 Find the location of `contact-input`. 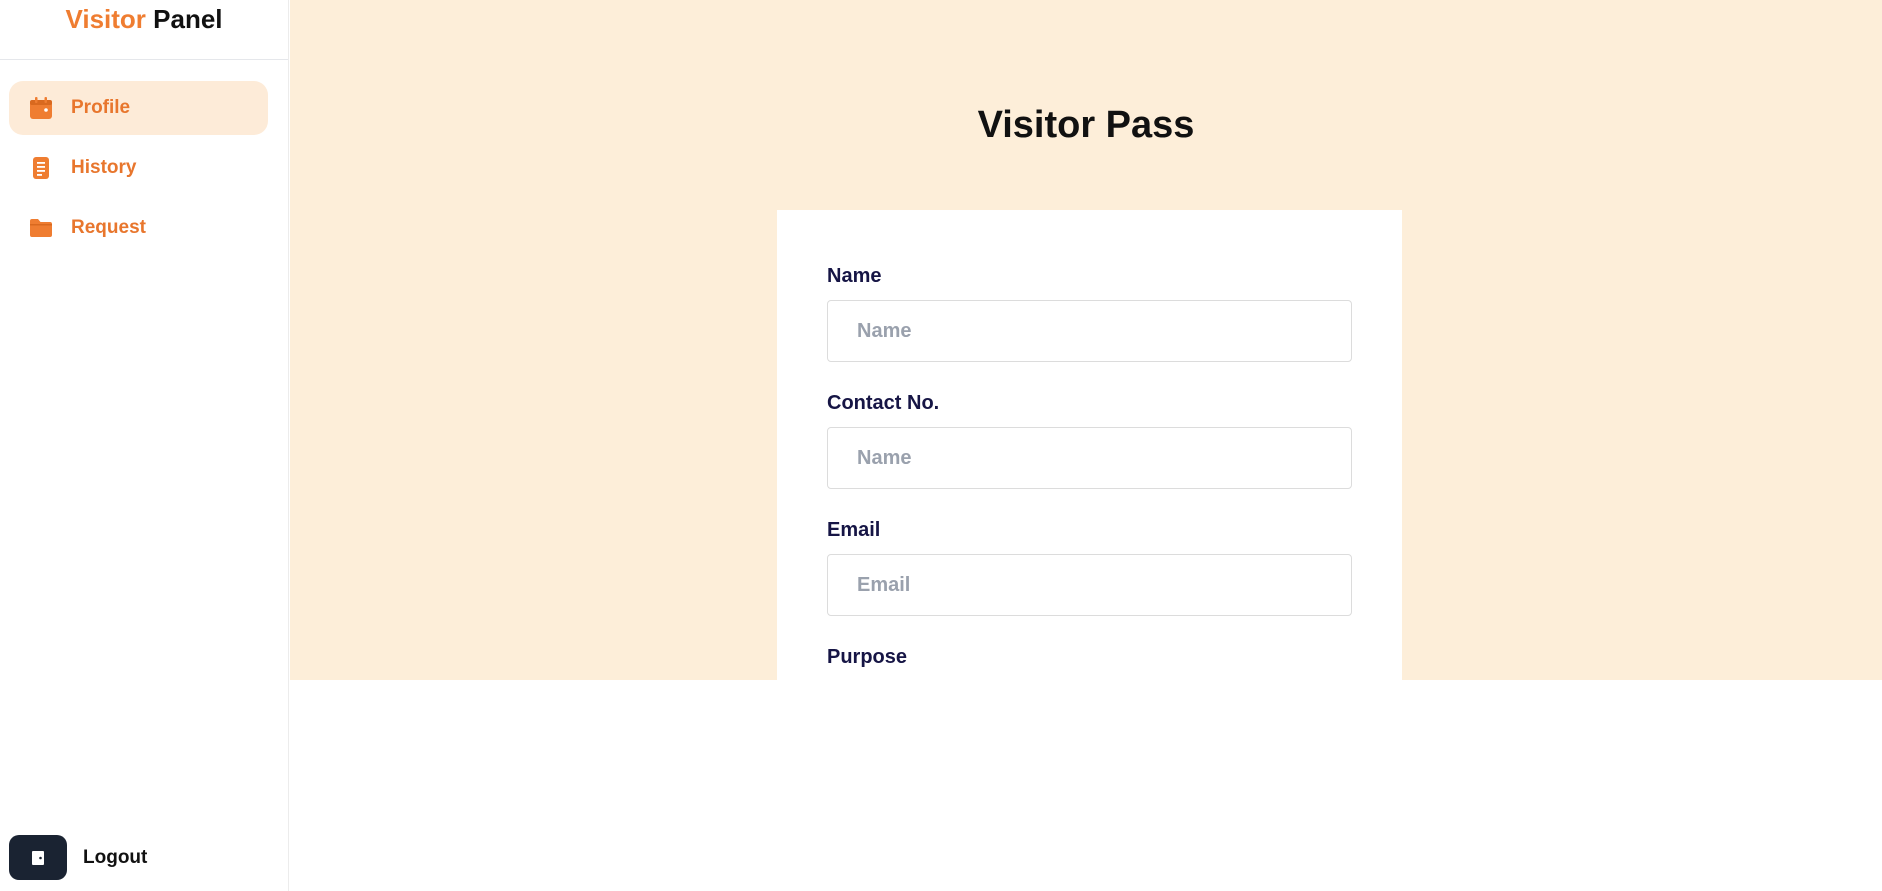

contact-input is located at coordinates (1089, 458).